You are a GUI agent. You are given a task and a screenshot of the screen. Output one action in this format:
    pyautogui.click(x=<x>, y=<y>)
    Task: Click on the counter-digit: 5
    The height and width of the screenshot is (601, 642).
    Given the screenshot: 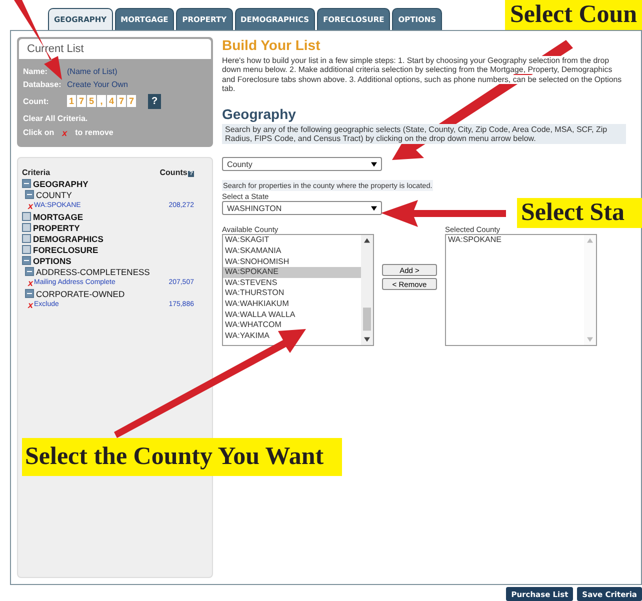 What is the action you would take?
    pyautogui.click(x=91, y=101)
    